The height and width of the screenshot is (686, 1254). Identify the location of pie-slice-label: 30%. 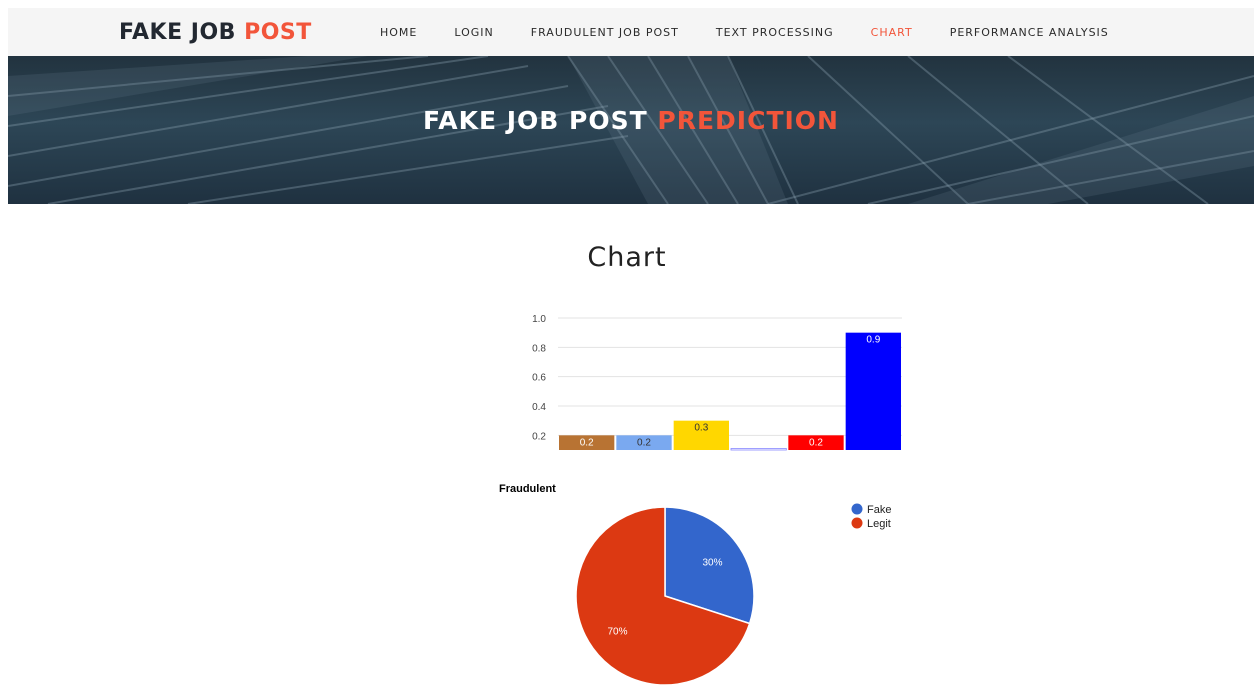
(713, 562).